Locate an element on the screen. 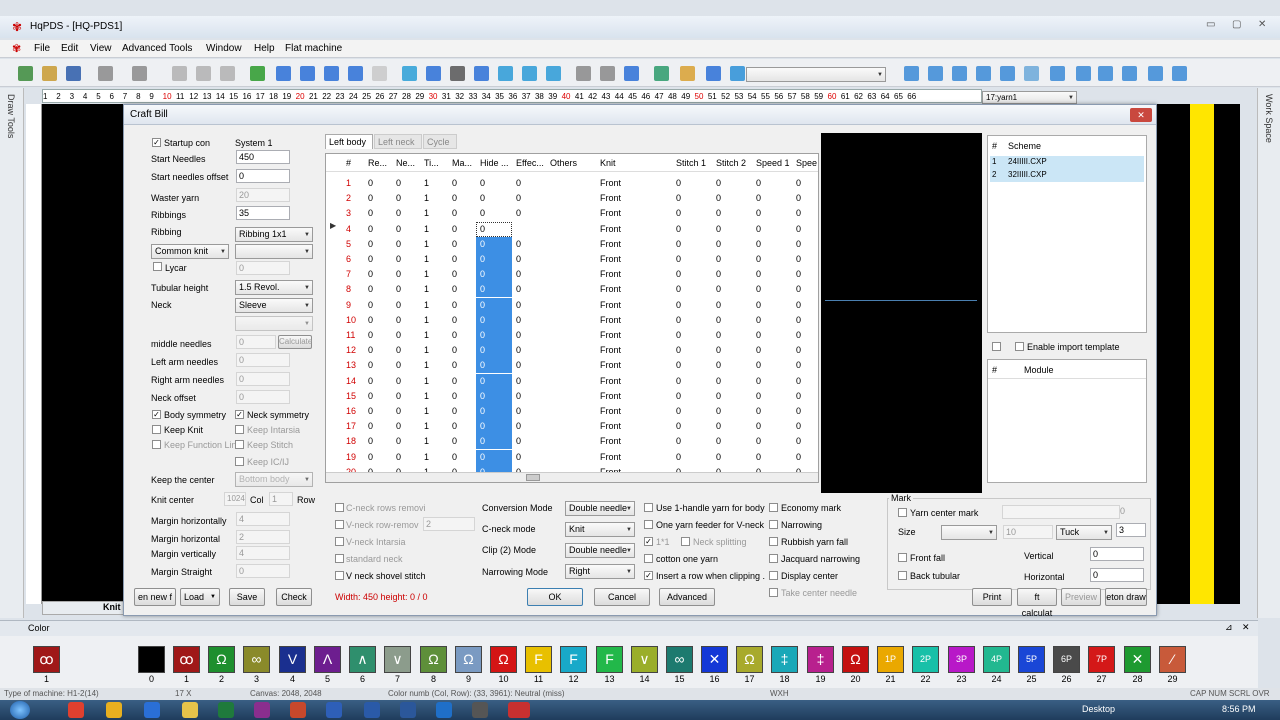  table-row: 19 0 0 1 0 0 0 Front 0 0 0 0 is located at coordinates (572, 457).